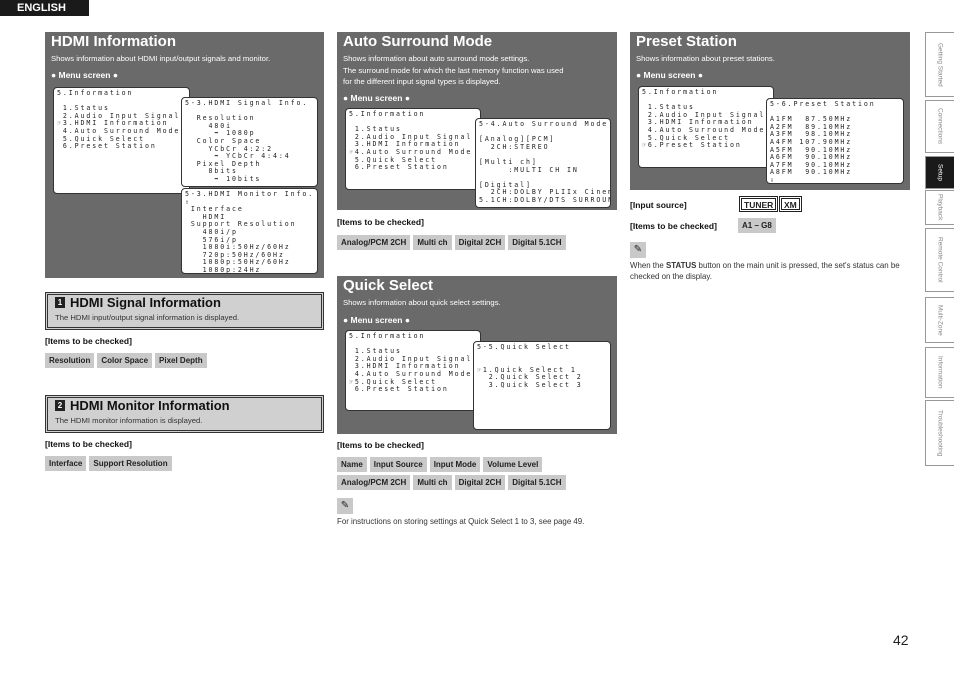 The height and width of the screenshot is (675, 954). Describe the element at coordinates (70, 360) in the screenshot. I see `item-tag: Resolution` at that location.